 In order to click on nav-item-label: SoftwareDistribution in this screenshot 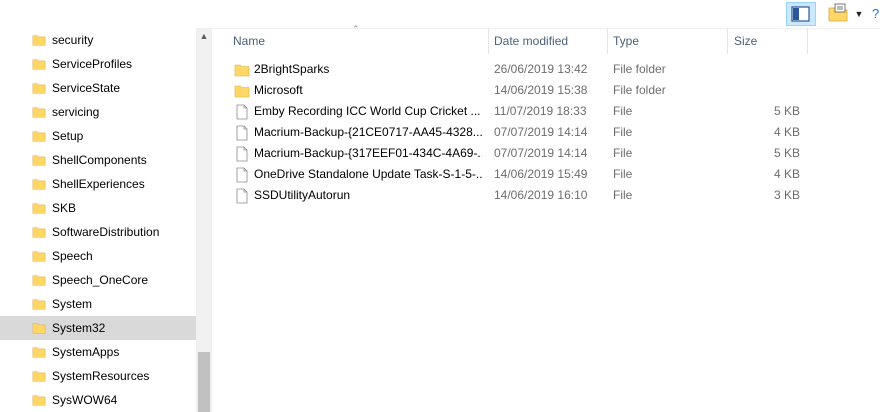, I will do `click(106, 232)`.